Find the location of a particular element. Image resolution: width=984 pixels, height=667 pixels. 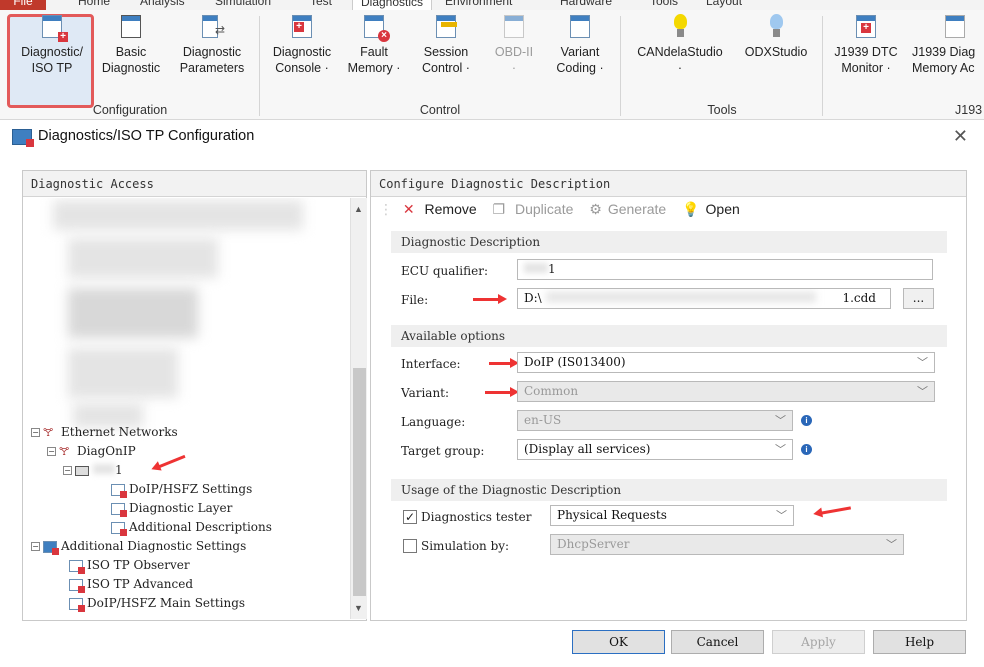

open-button: 💡 Open is located at coordinates (714, 209).